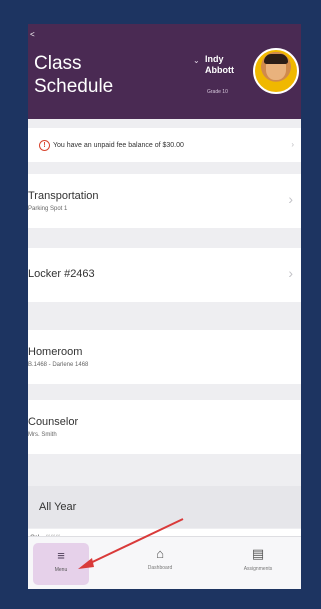  Describe the element at coordinates (217, 92) in the screenshot. I see `user-grade: Grade 10` at that location.